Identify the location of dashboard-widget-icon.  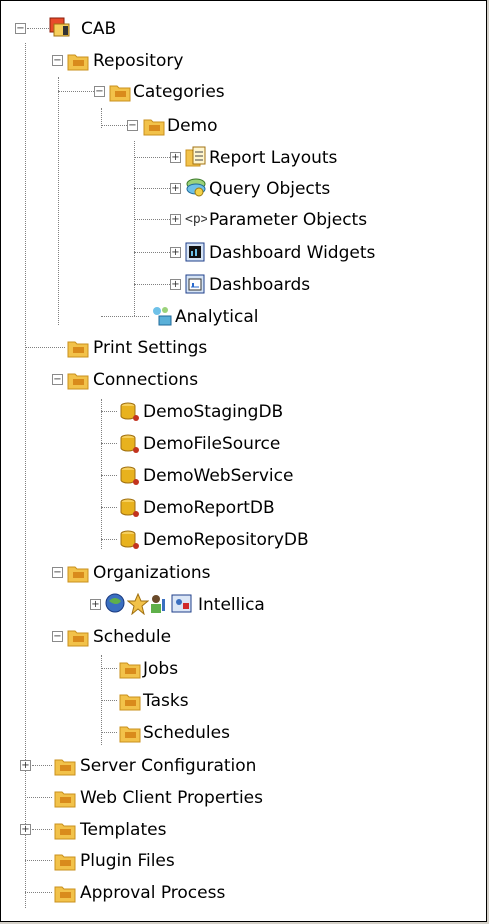
(195, 252).